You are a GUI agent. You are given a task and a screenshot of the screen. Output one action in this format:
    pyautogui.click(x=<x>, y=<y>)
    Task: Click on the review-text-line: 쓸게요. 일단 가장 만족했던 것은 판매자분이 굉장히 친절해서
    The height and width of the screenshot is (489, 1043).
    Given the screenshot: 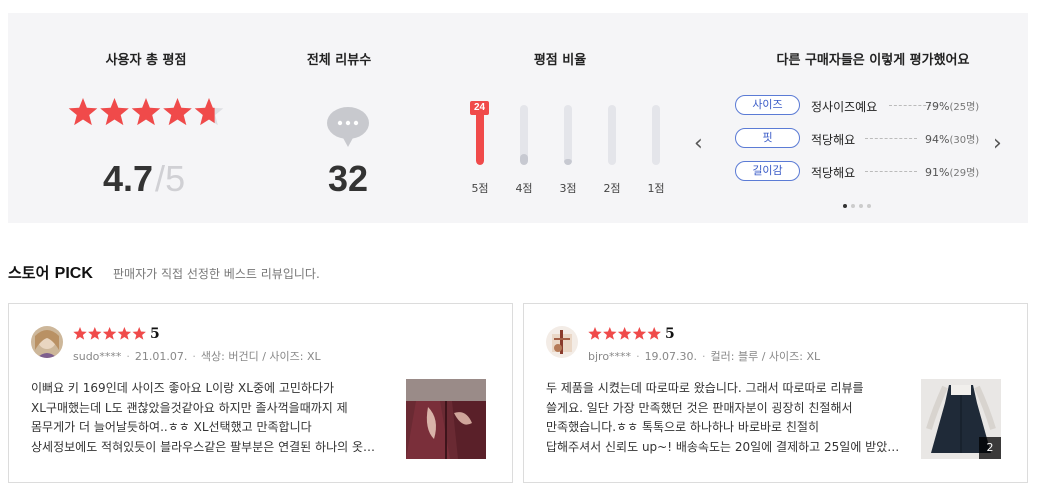 What is the action you would take?
    pyautogui.click(x=699, y=407)
    